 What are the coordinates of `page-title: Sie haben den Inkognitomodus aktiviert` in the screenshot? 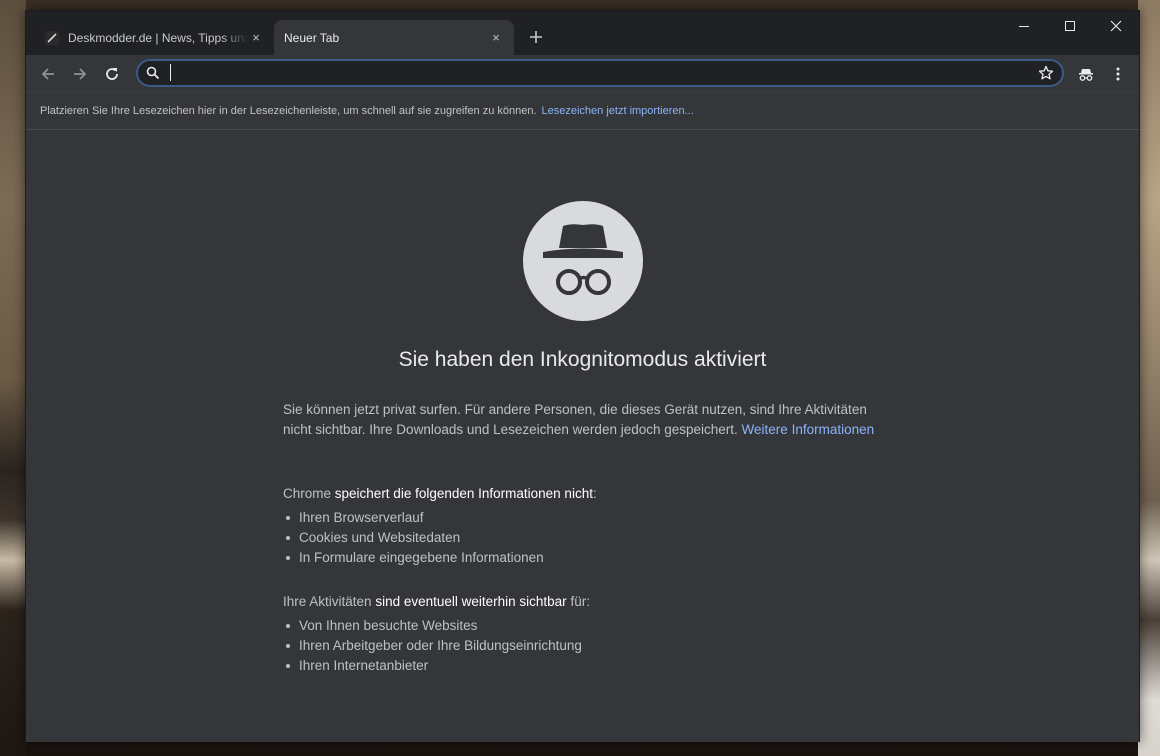 It's located at (582, 359).